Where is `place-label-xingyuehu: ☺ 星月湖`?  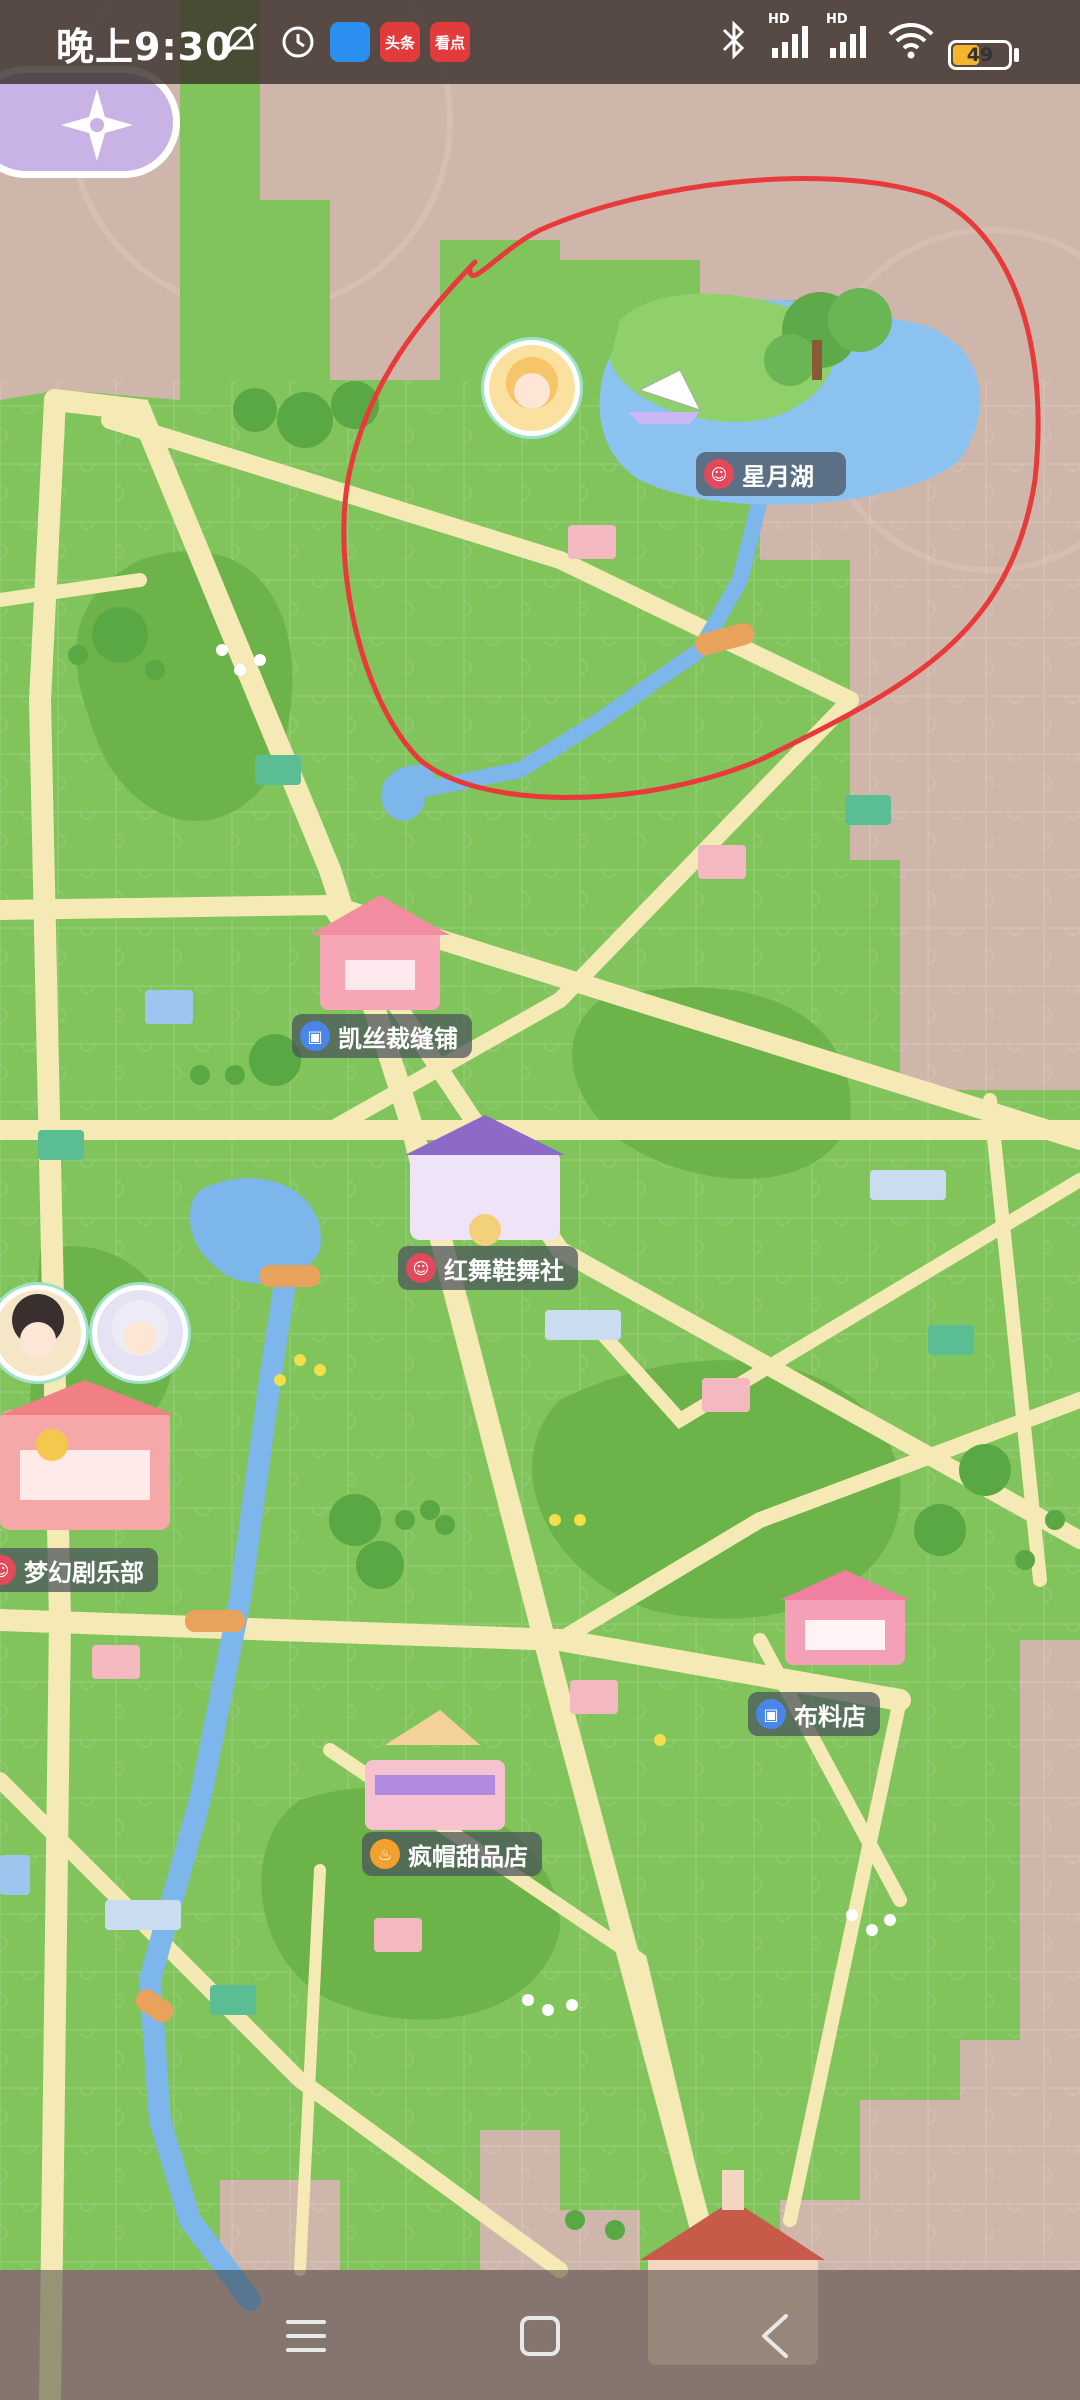 place-label-xingyuehu: ☺ 星月湖 is located at coordinates (771, 474).